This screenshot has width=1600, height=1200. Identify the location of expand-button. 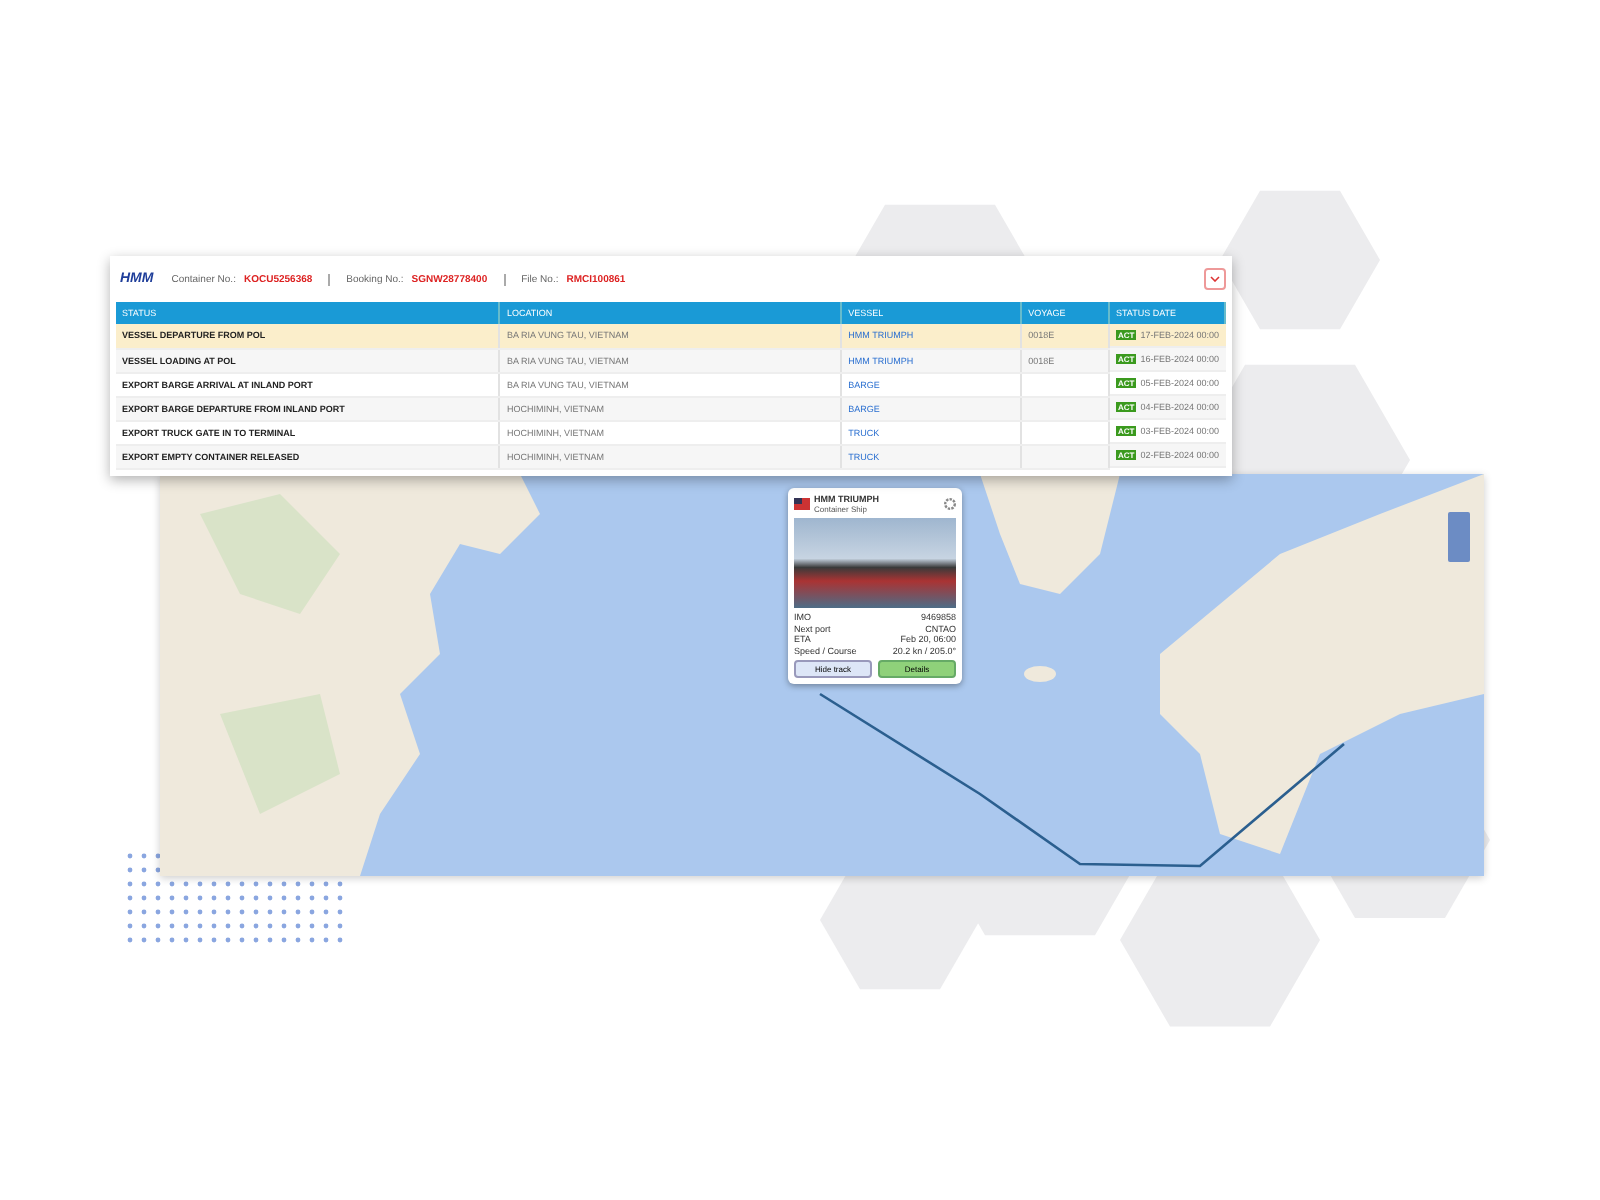
(1215, 279).